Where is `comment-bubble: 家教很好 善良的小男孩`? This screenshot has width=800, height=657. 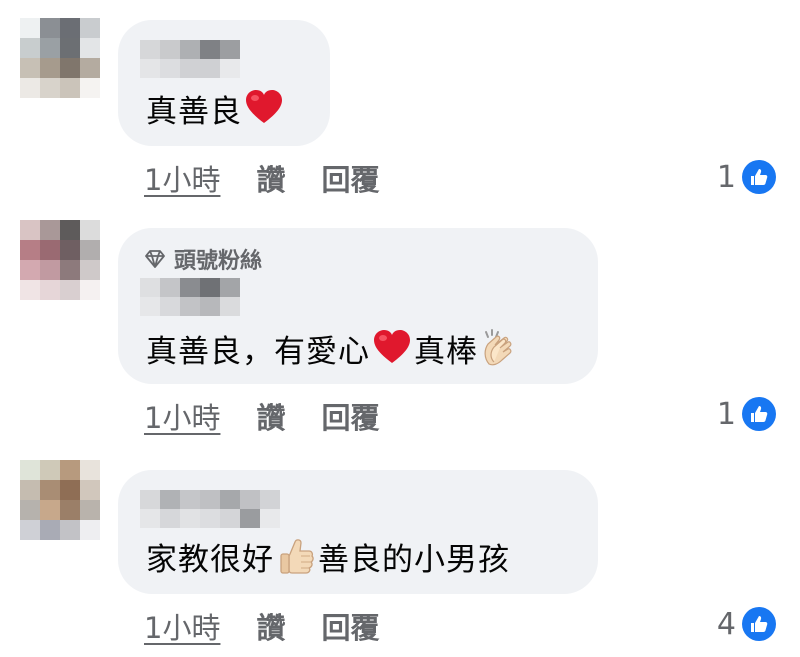
comment-bubble: 家教很好 善良的小男孩 is located at coordinates (358, 532).